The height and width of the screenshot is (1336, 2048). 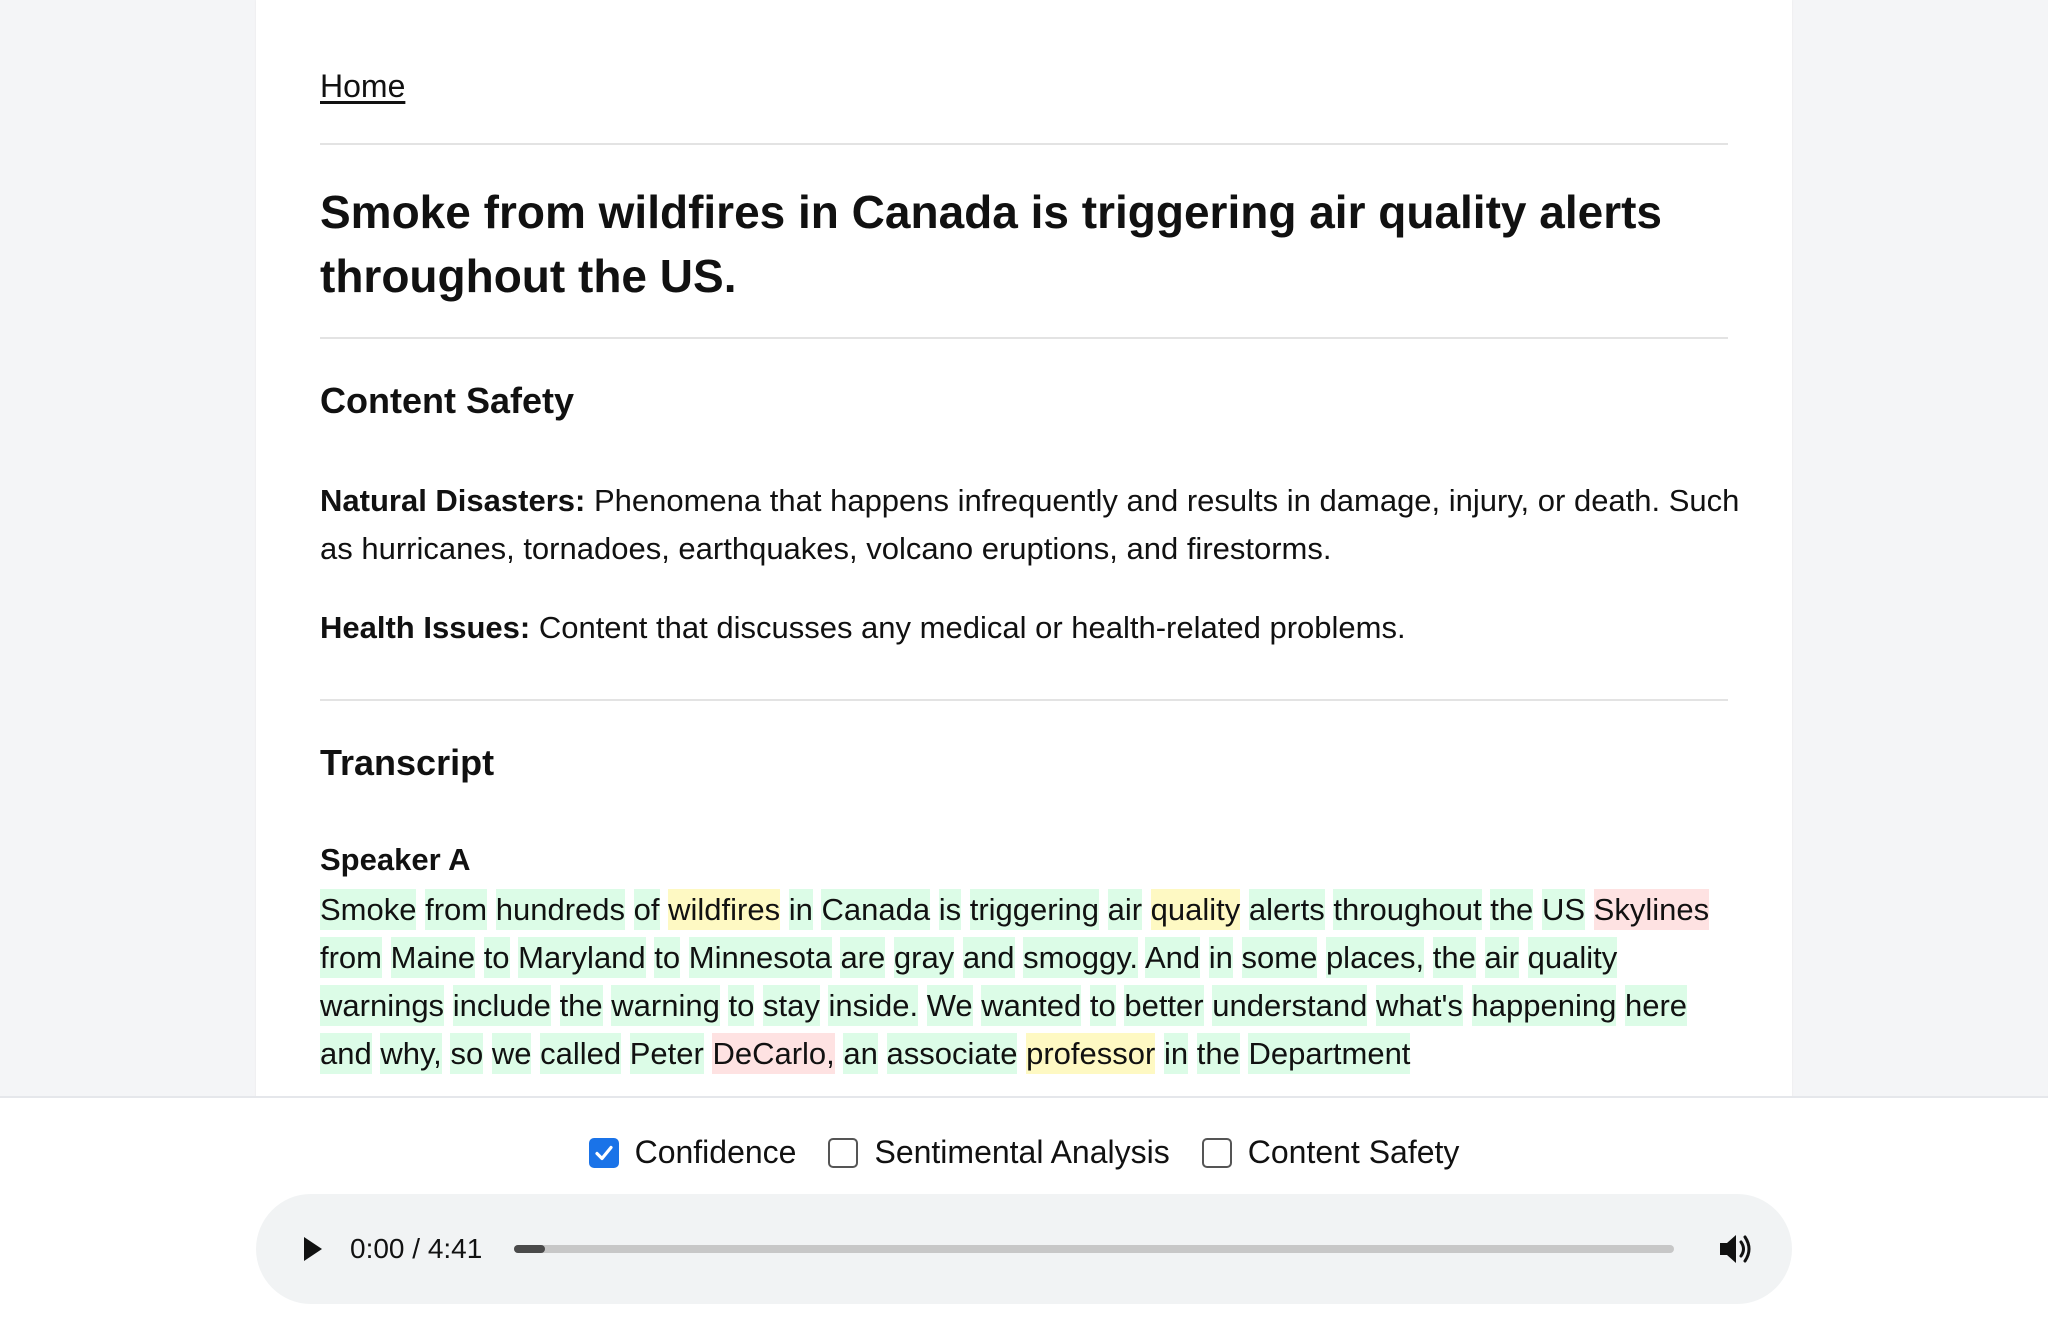 What do you see at coordinates (1094, 1249) in the screenshot?
I see `audio-progress-bar` at bounding box center [1094, 1249].